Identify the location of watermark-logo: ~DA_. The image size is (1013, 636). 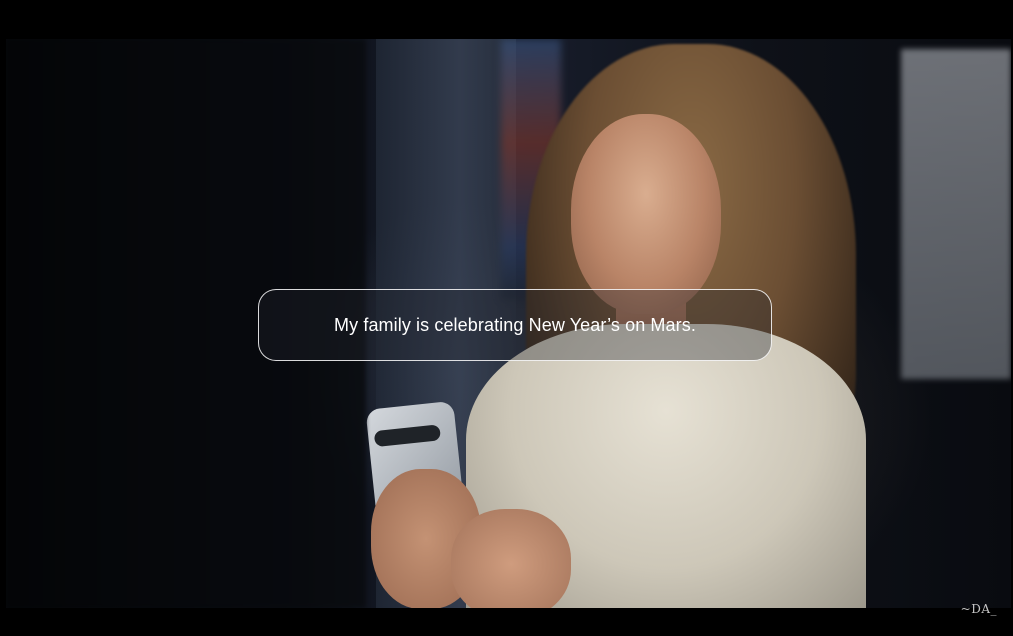
(978, 609).